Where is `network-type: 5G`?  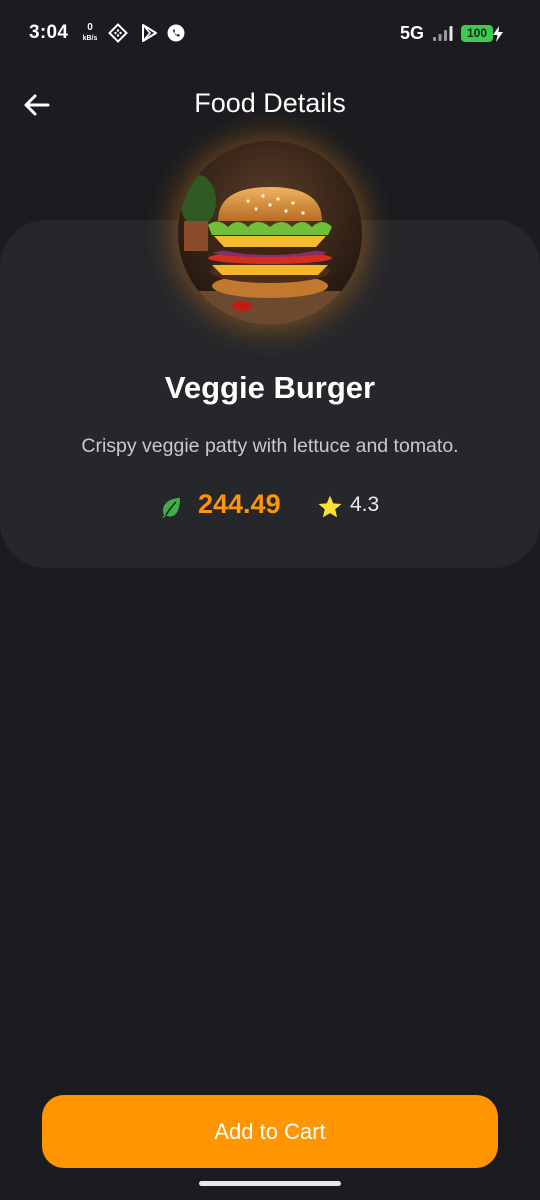 network-type: 5G is located at coordinates (412, 33).